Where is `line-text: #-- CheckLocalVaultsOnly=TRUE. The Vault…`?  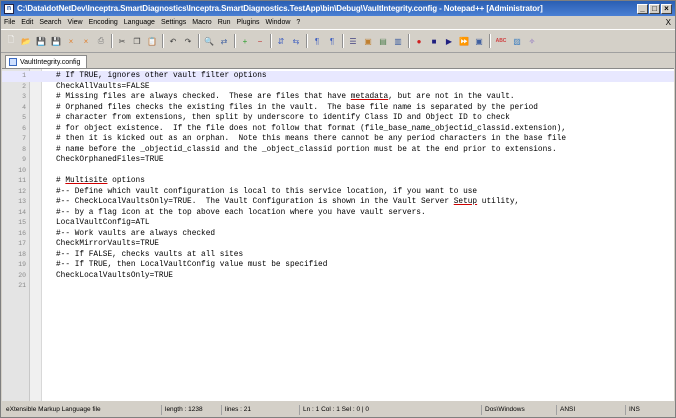 line-text: #-- CheckLocalVaultsOnly=TRUE. The Vault… is located at coordinates (287, 202).